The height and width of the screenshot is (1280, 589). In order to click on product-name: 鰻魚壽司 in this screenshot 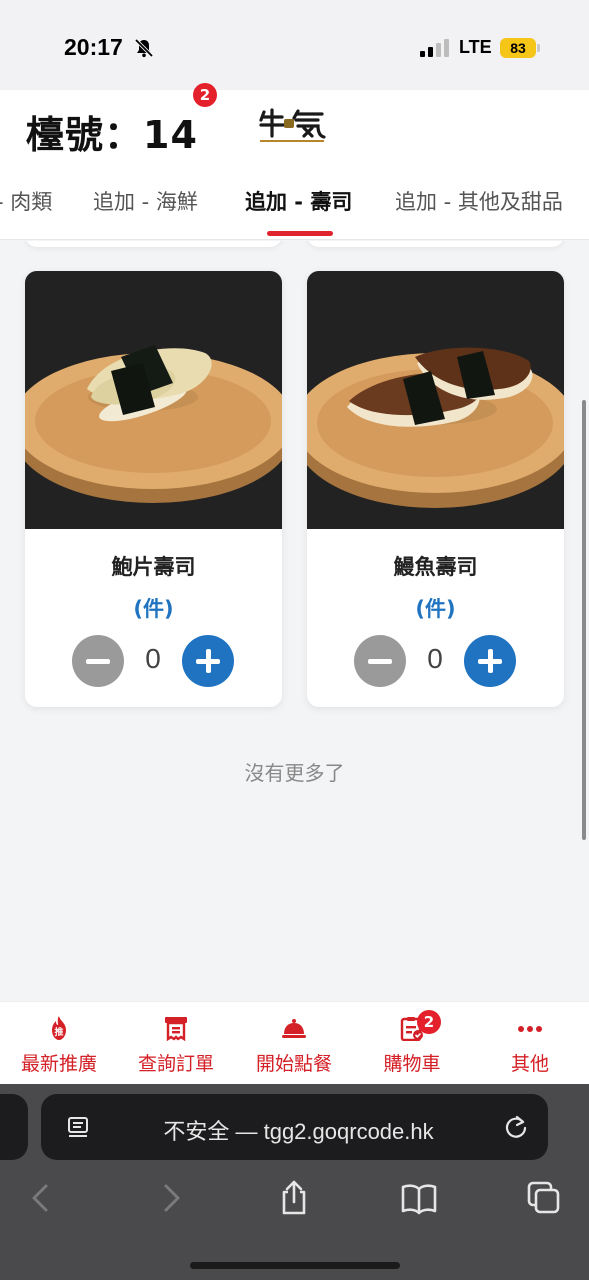, I will do `click(435, 567)`.